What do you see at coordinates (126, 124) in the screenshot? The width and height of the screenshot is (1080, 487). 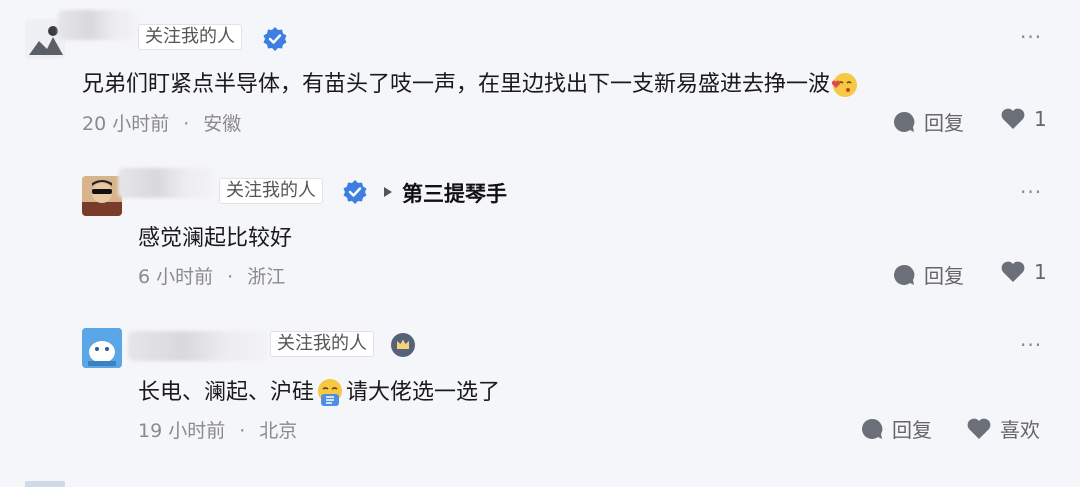 I see `timestamp: 20 小时前` at bounding box center [126, 124].